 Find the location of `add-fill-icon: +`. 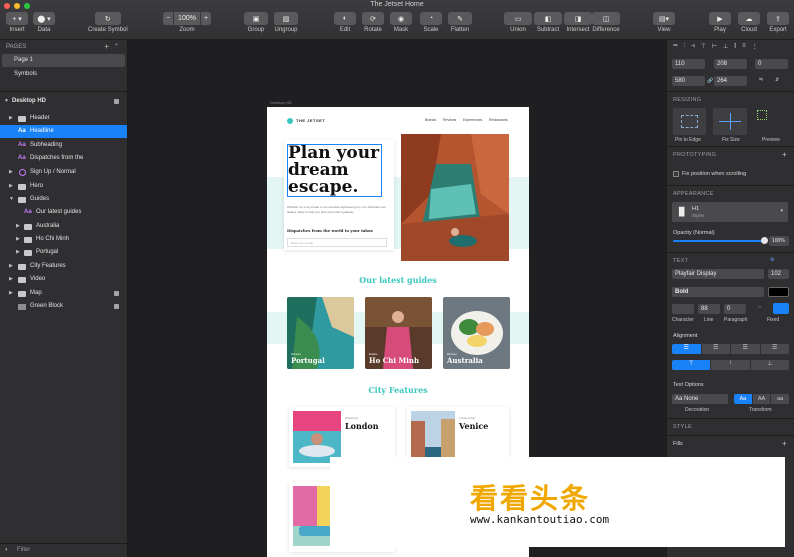

add-fill-icon: + is located at coordinates (784, 443).